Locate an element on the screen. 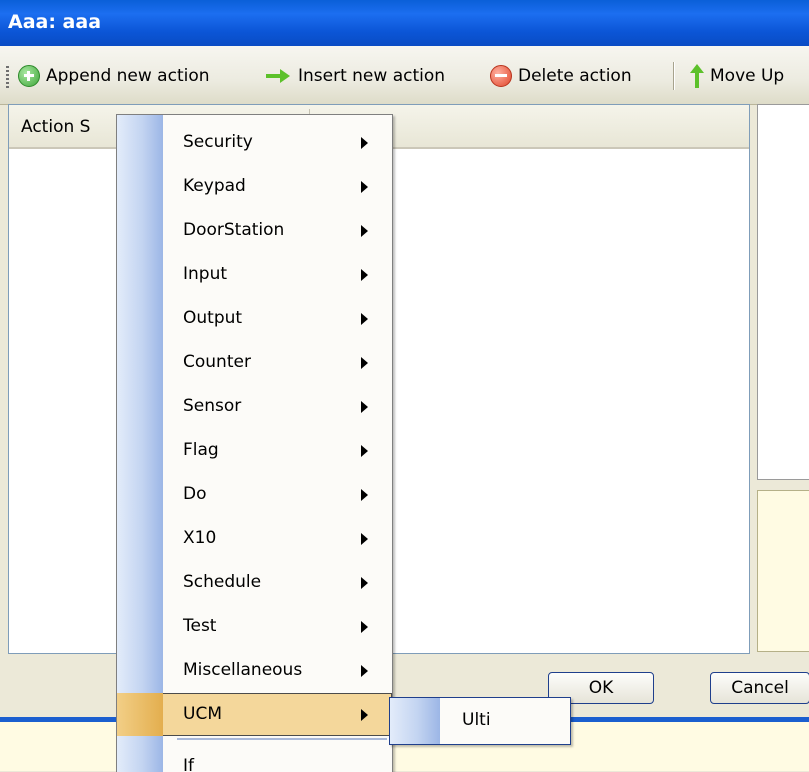  append-action-label: Append new action is located at coordinates (128, 76).